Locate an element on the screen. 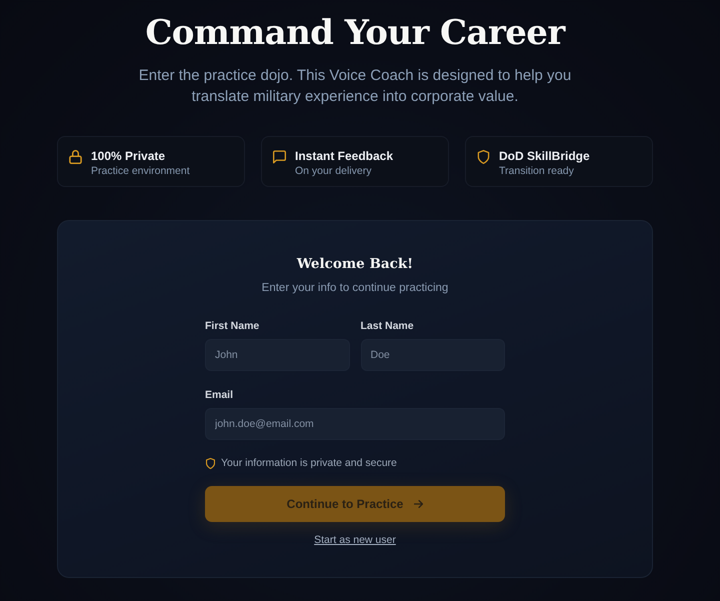 Image resolution: width=720 pixels, height=601 pixels. lock-icon is located at coordinates (75, 157).